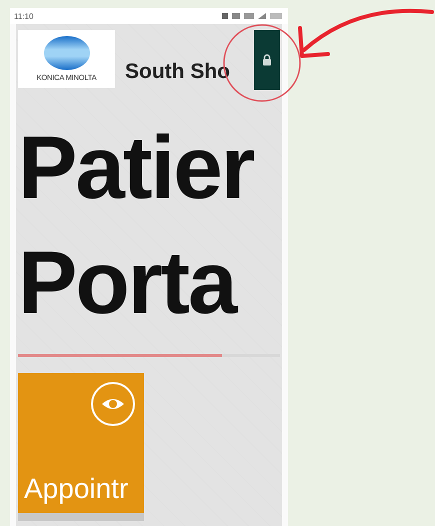 Image resolution: width=435 pixels, height=526 pixels. What do you see at coordinates (252, 16) in the screenshot?
I see `status-icons` at bounding box center [252, 16].